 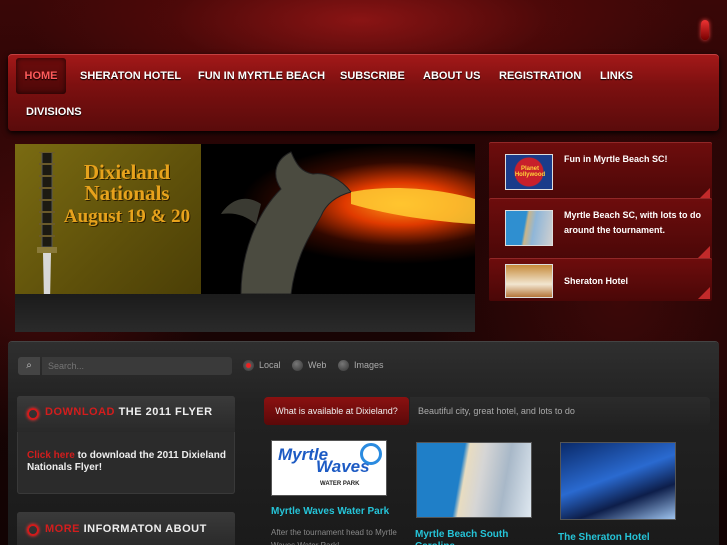 I want to click on tab-what-is-available: What is available at Dixieland?, so click(x=336, y=411).